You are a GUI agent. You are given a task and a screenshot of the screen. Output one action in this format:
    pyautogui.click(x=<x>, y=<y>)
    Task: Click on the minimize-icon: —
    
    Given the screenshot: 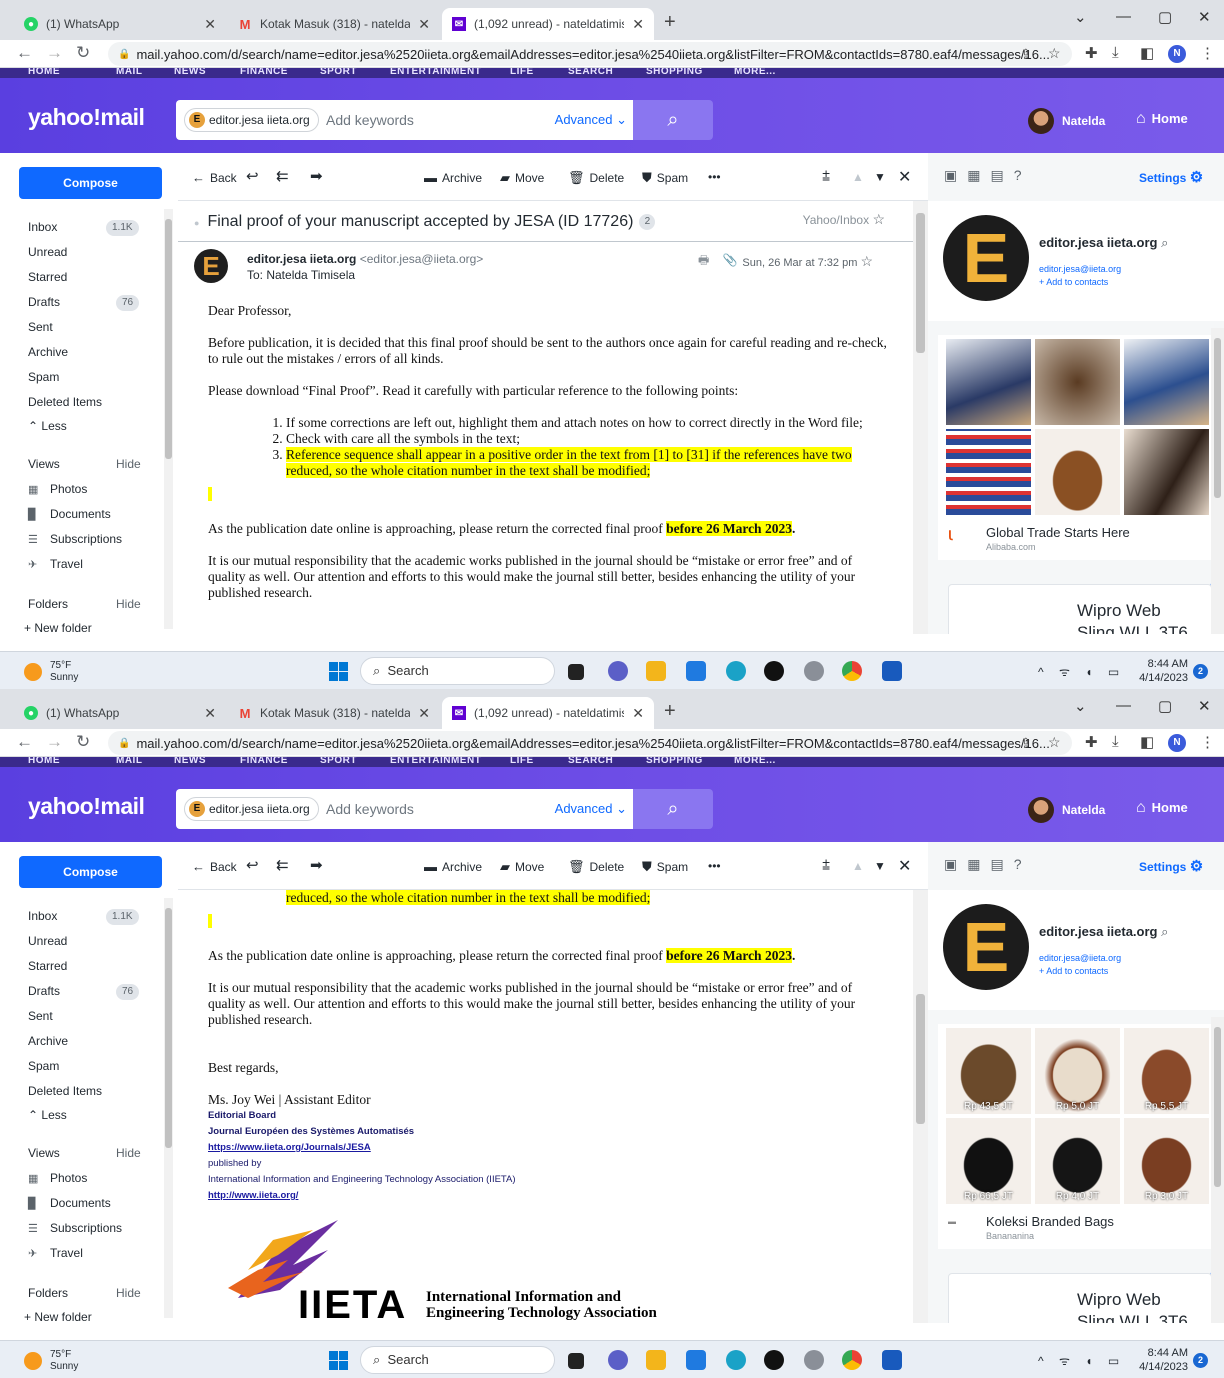 What is the action you would take?
    pyautogui.click(x=1123, y=16)
    